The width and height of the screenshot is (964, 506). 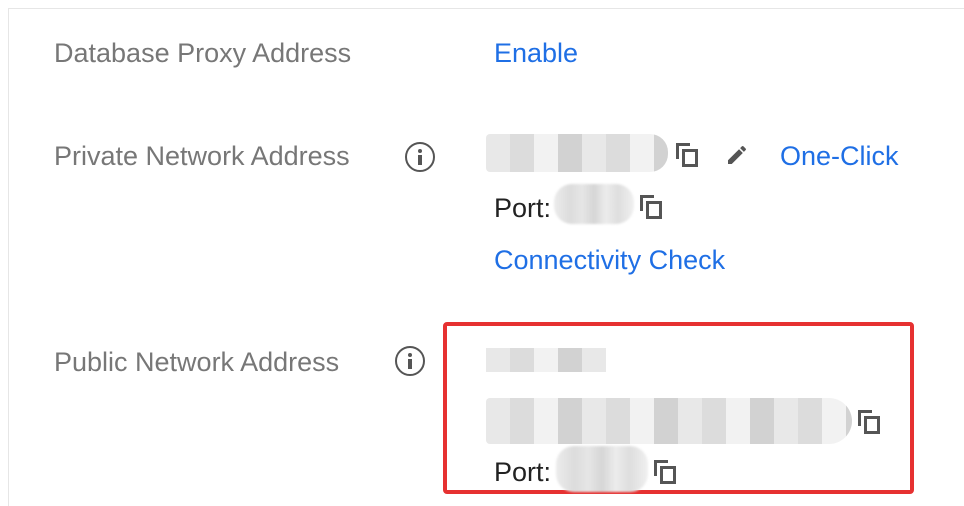 What do you see at coordinates (203, 53) in the screenshot?
I see `proxy-address-label: Database Proxy Address` at bounding box center [203, 53].